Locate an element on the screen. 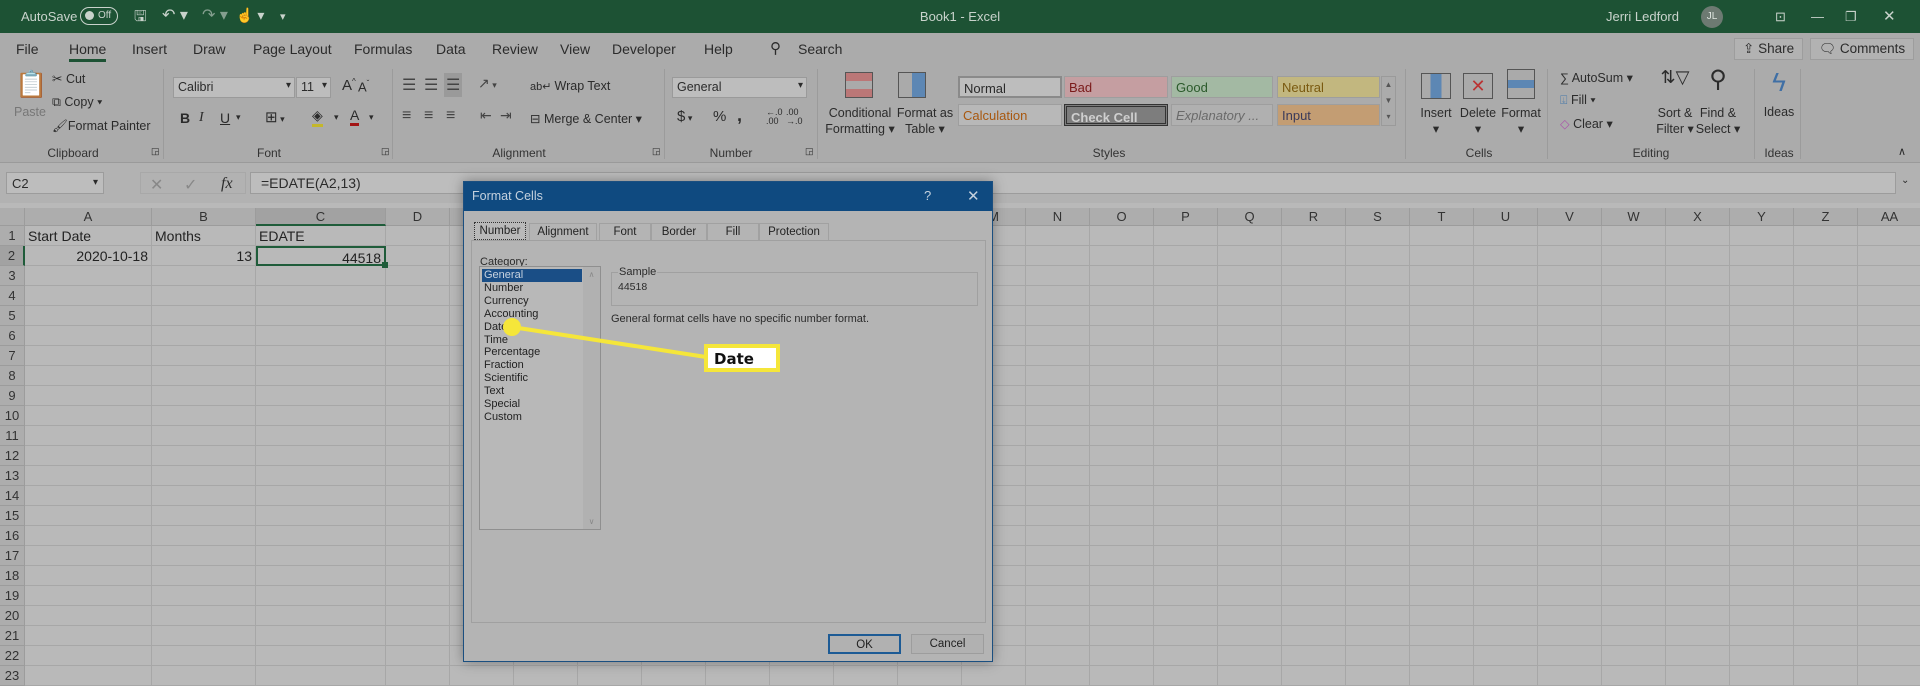 The width and height of the screenshot is (1920, 686). cell-w18 is located at coordinates (1634, 576).